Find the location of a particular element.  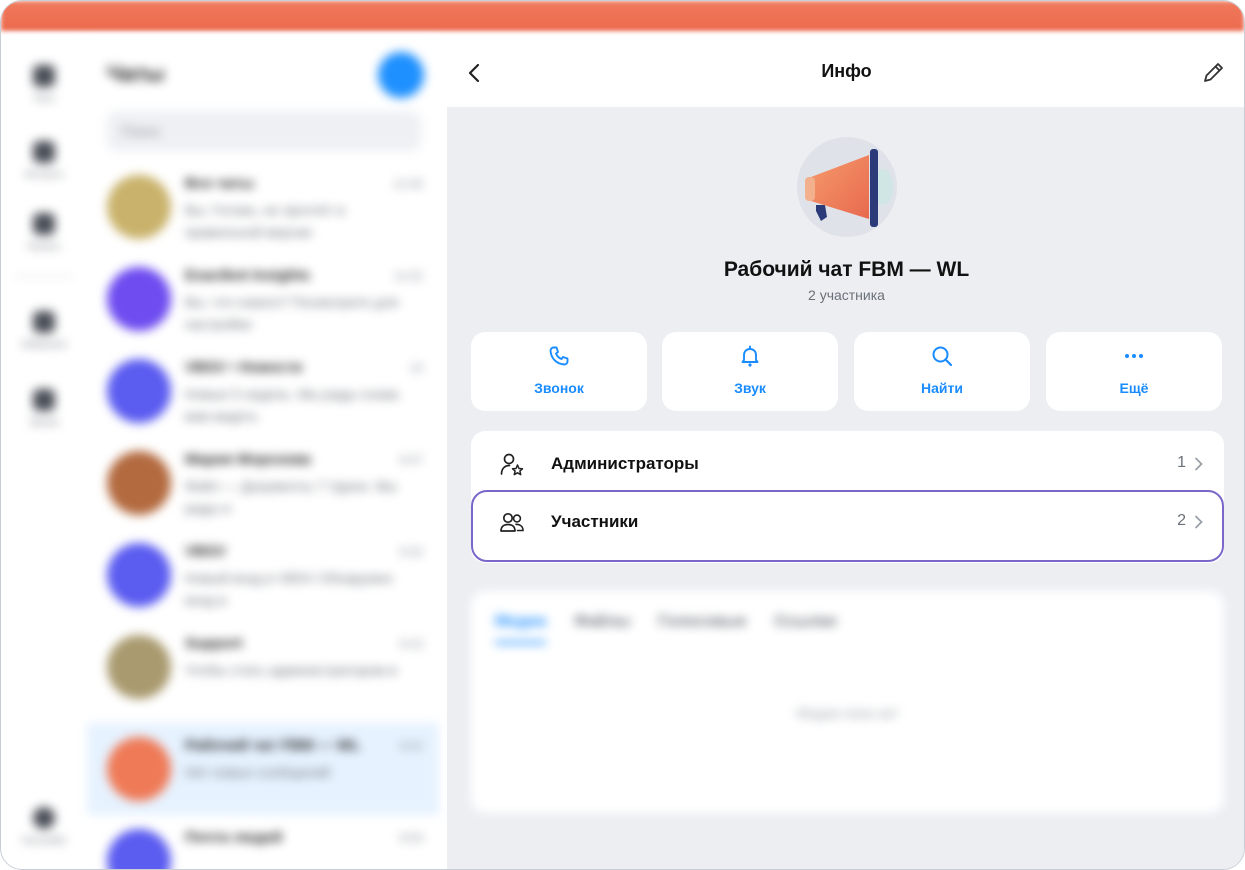

bell-icon is located at coordinates (750, 356).